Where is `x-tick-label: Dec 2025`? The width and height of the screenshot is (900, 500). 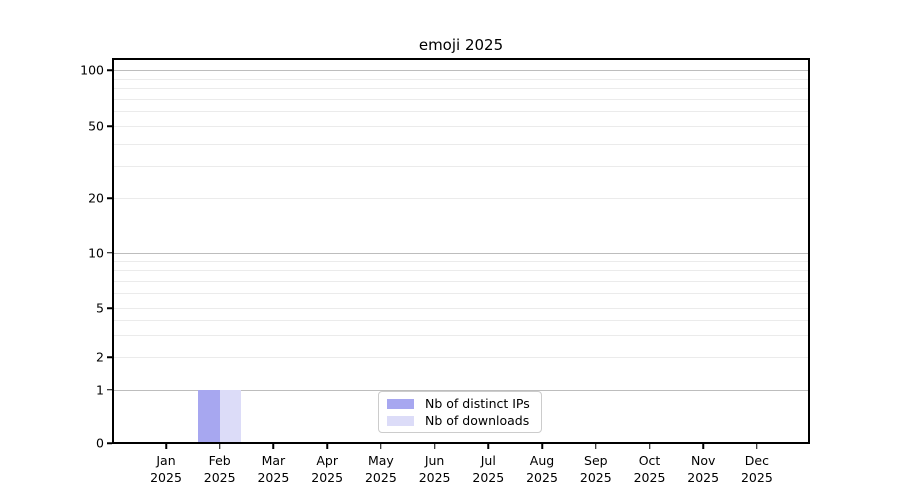
x-tick-label: Dec 2025 is located at coordinates (756, 469).